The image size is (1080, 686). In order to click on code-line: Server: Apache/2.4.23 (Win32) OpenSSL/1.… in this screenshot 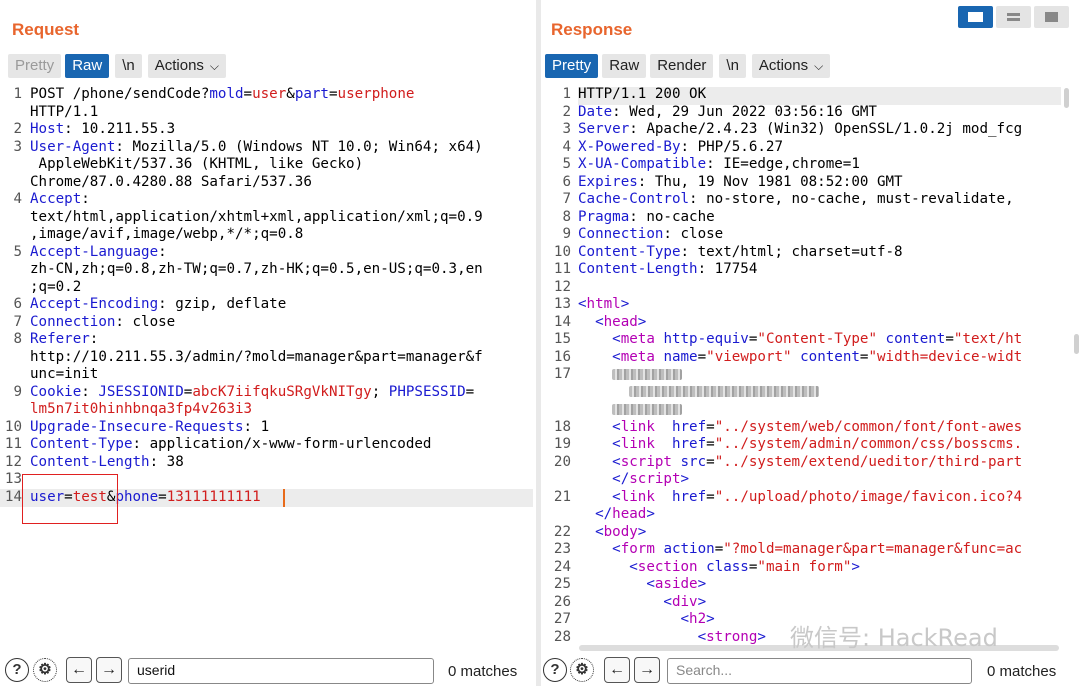, I will do `click(800, 130)`.